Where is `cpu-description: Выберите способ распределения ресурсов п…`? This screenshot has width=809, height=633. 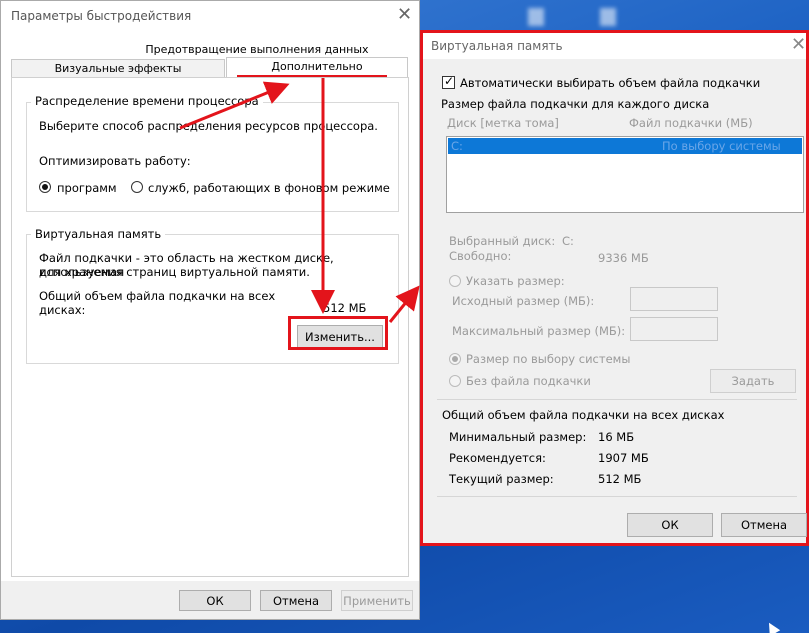
cpu-description: Выберите способ распределения ресурсов п… is located at coordinates (208, 126).